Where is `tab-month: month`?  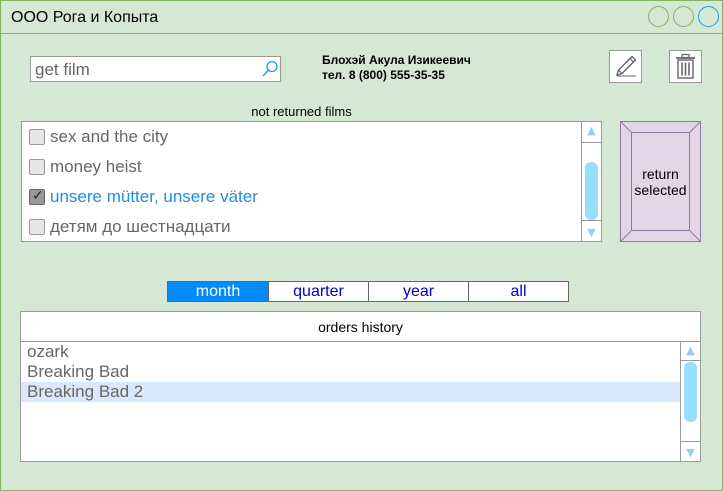
tab-month: month is located at coordinates (218, 291).